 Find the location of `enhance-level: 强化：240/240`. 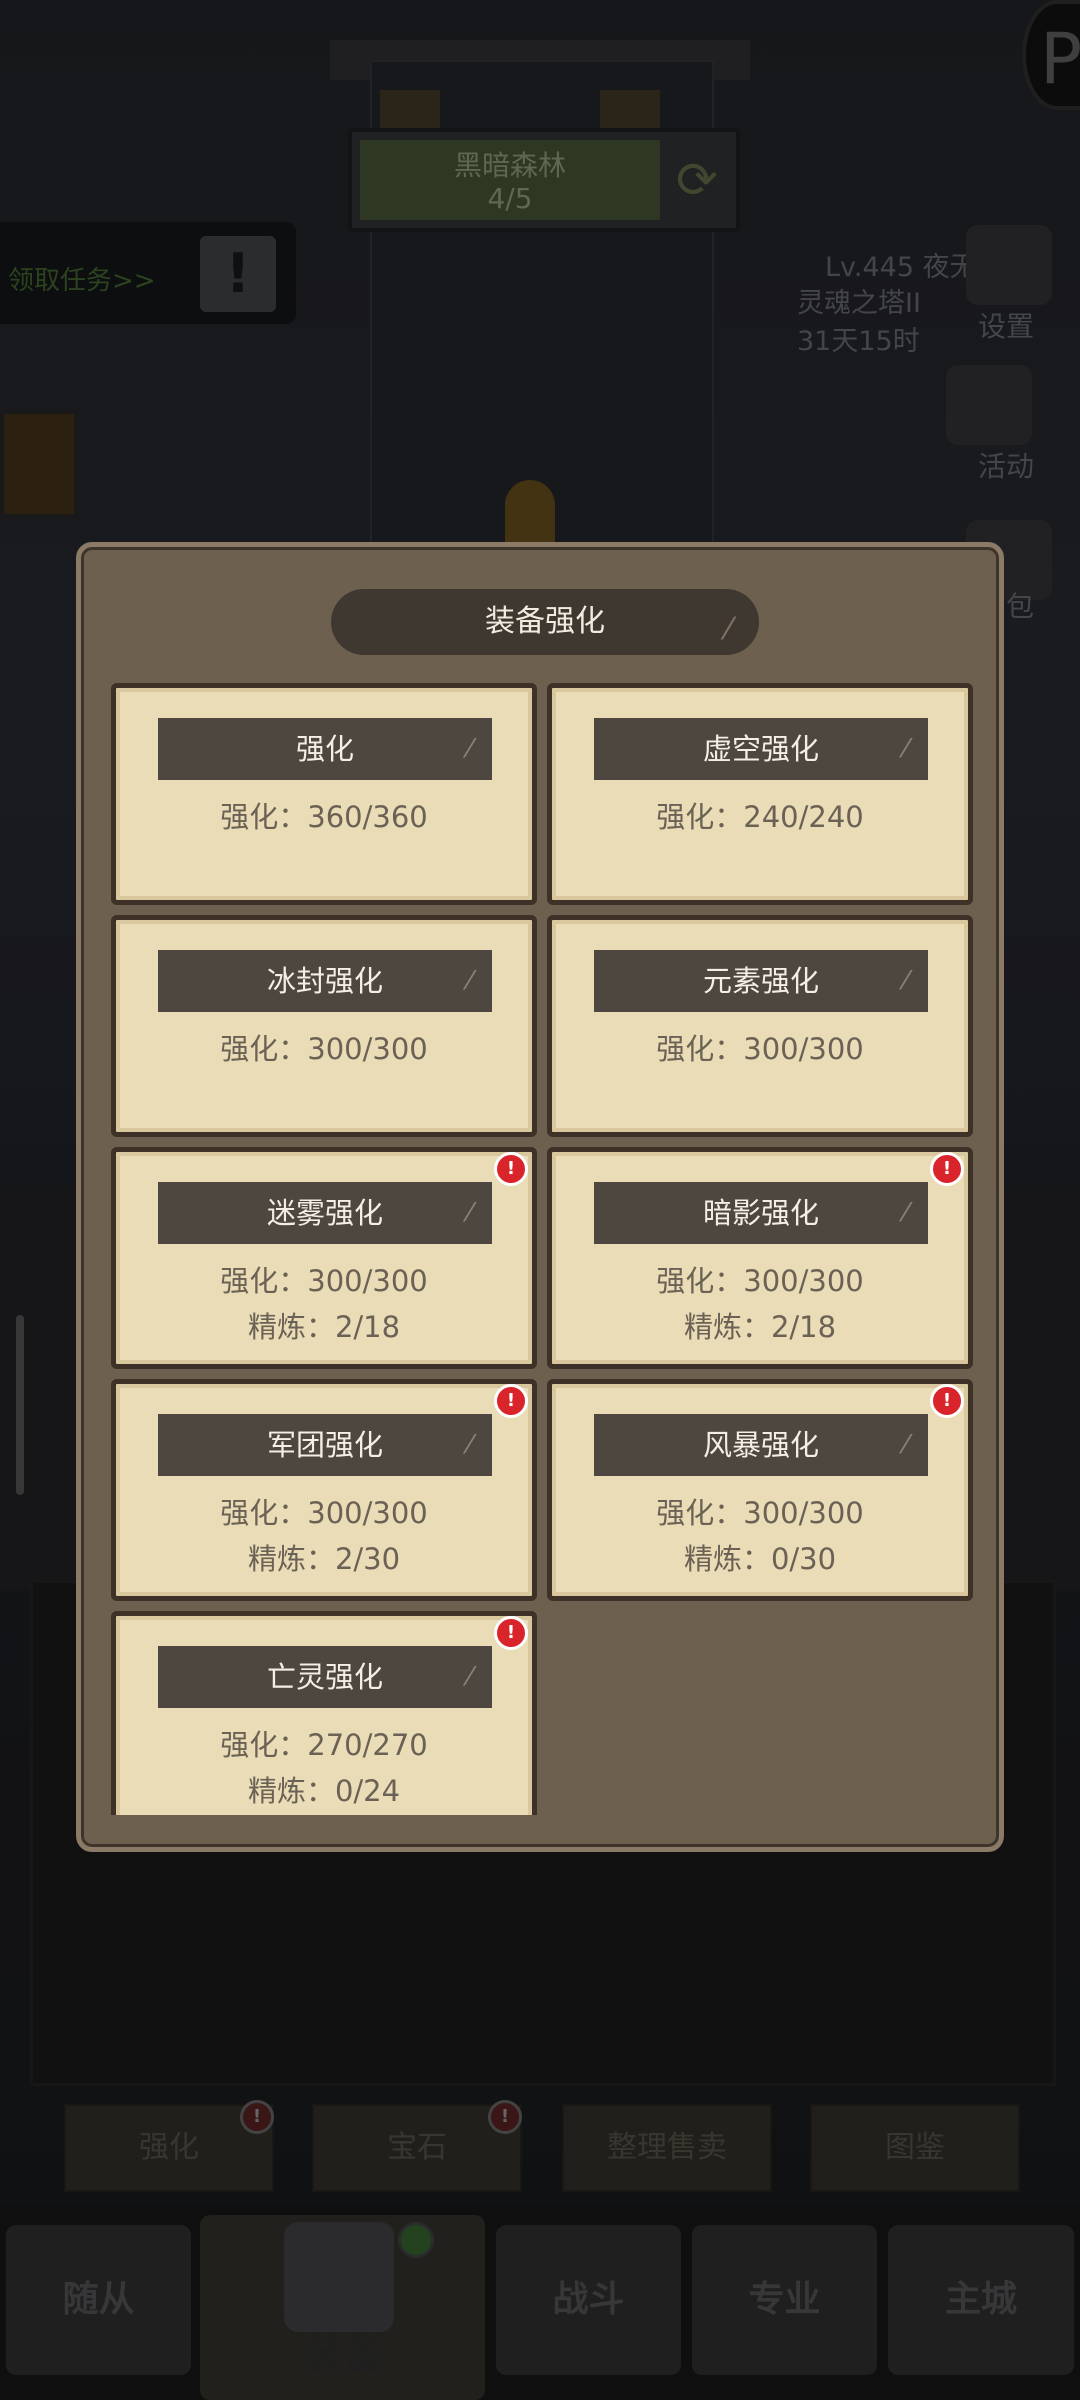

enhance-level: 强化：240/240 is located at coordinates (760, 817).